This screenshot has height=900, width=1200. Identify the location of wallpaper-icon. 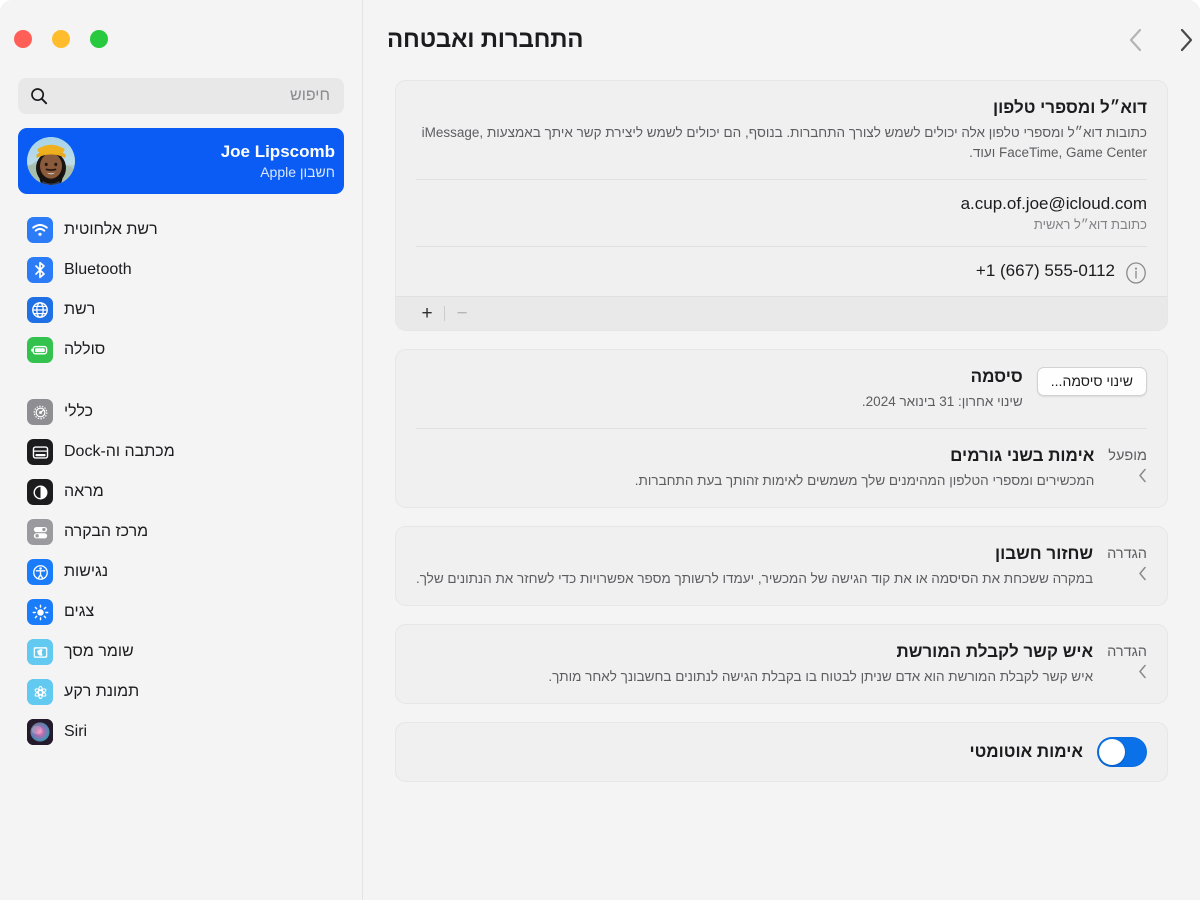
(40, 692).